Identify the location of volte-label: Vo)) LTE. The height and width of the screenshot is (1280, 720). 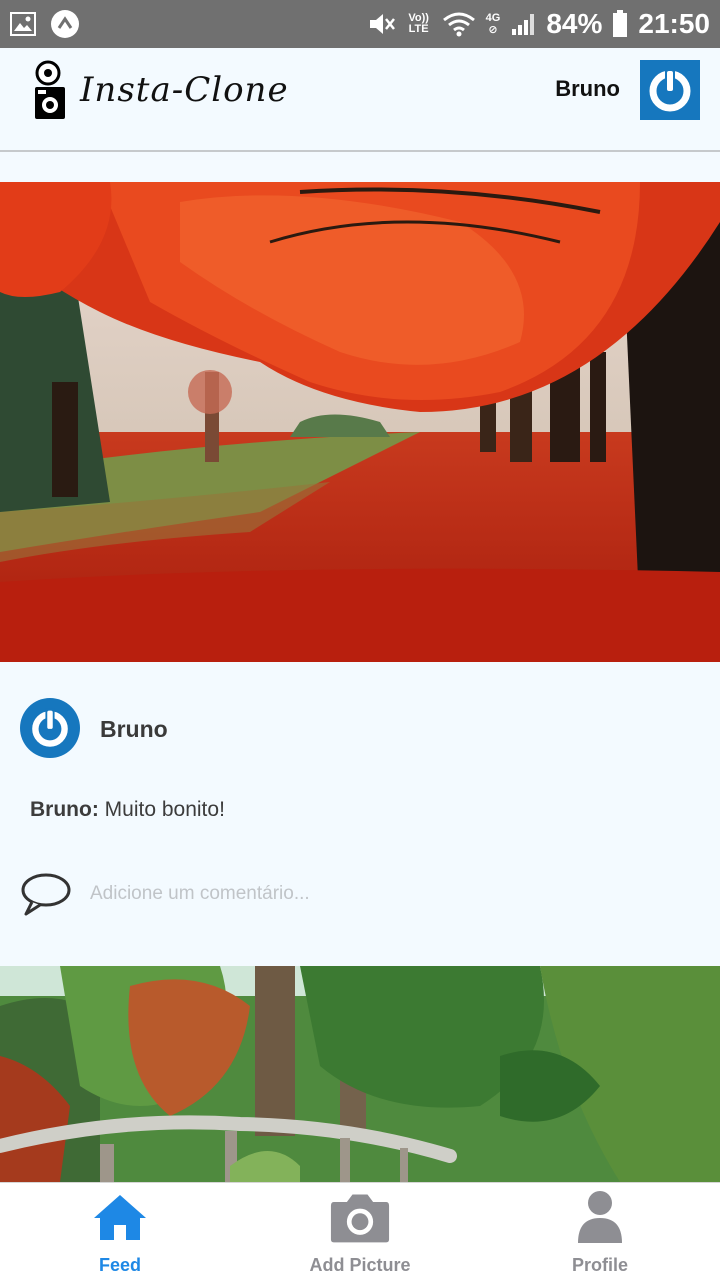
(418, 23).